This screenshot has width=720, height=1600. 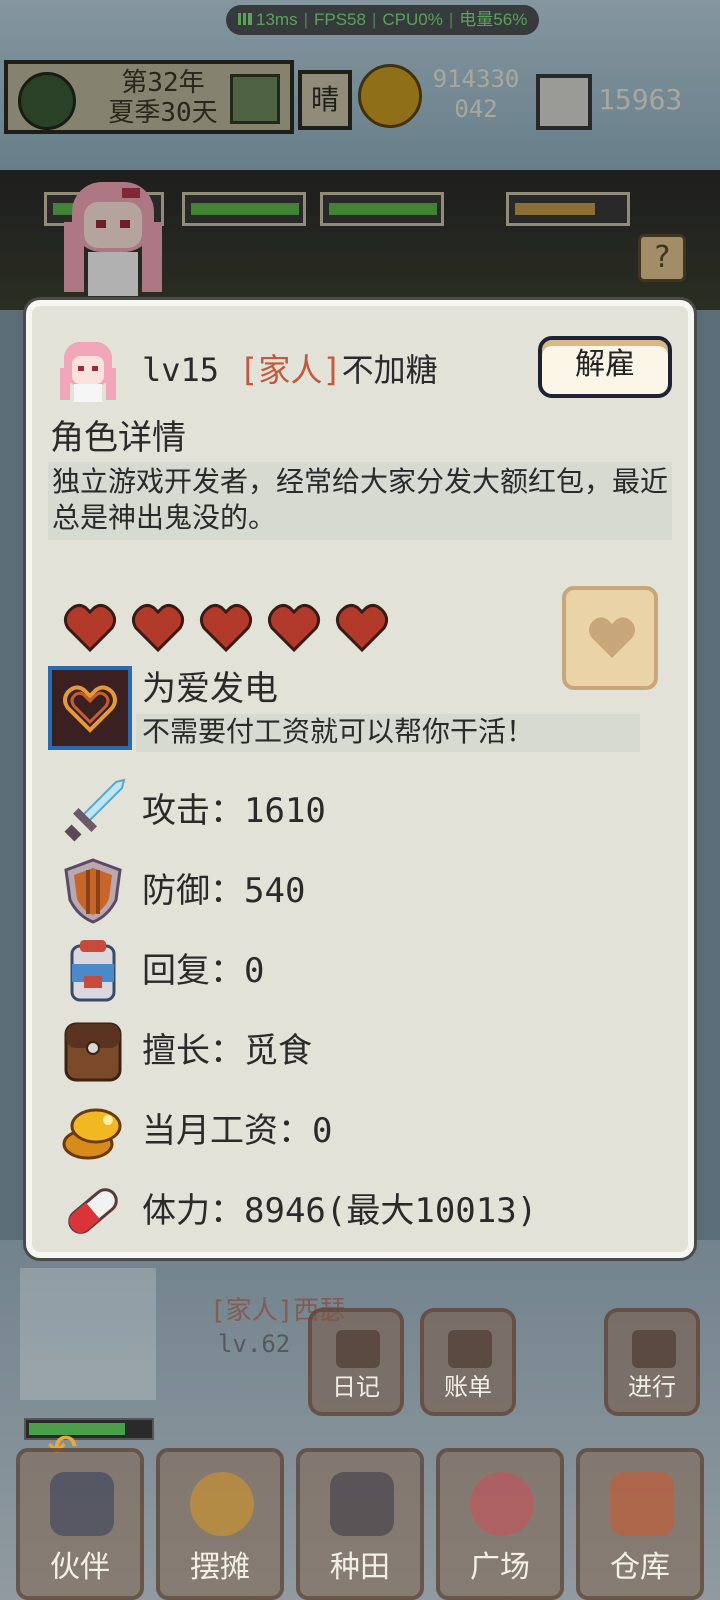 What do you see at coordinates (210, 689) in the screenshot?
I see `trait-name: 为爱发电` at bounding box center [210, 689].